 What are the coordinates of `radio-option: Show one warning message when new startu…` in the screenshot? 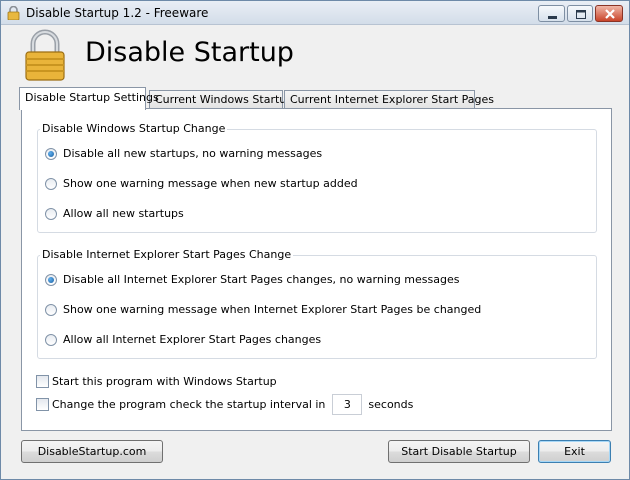 It's located at (201, 183).